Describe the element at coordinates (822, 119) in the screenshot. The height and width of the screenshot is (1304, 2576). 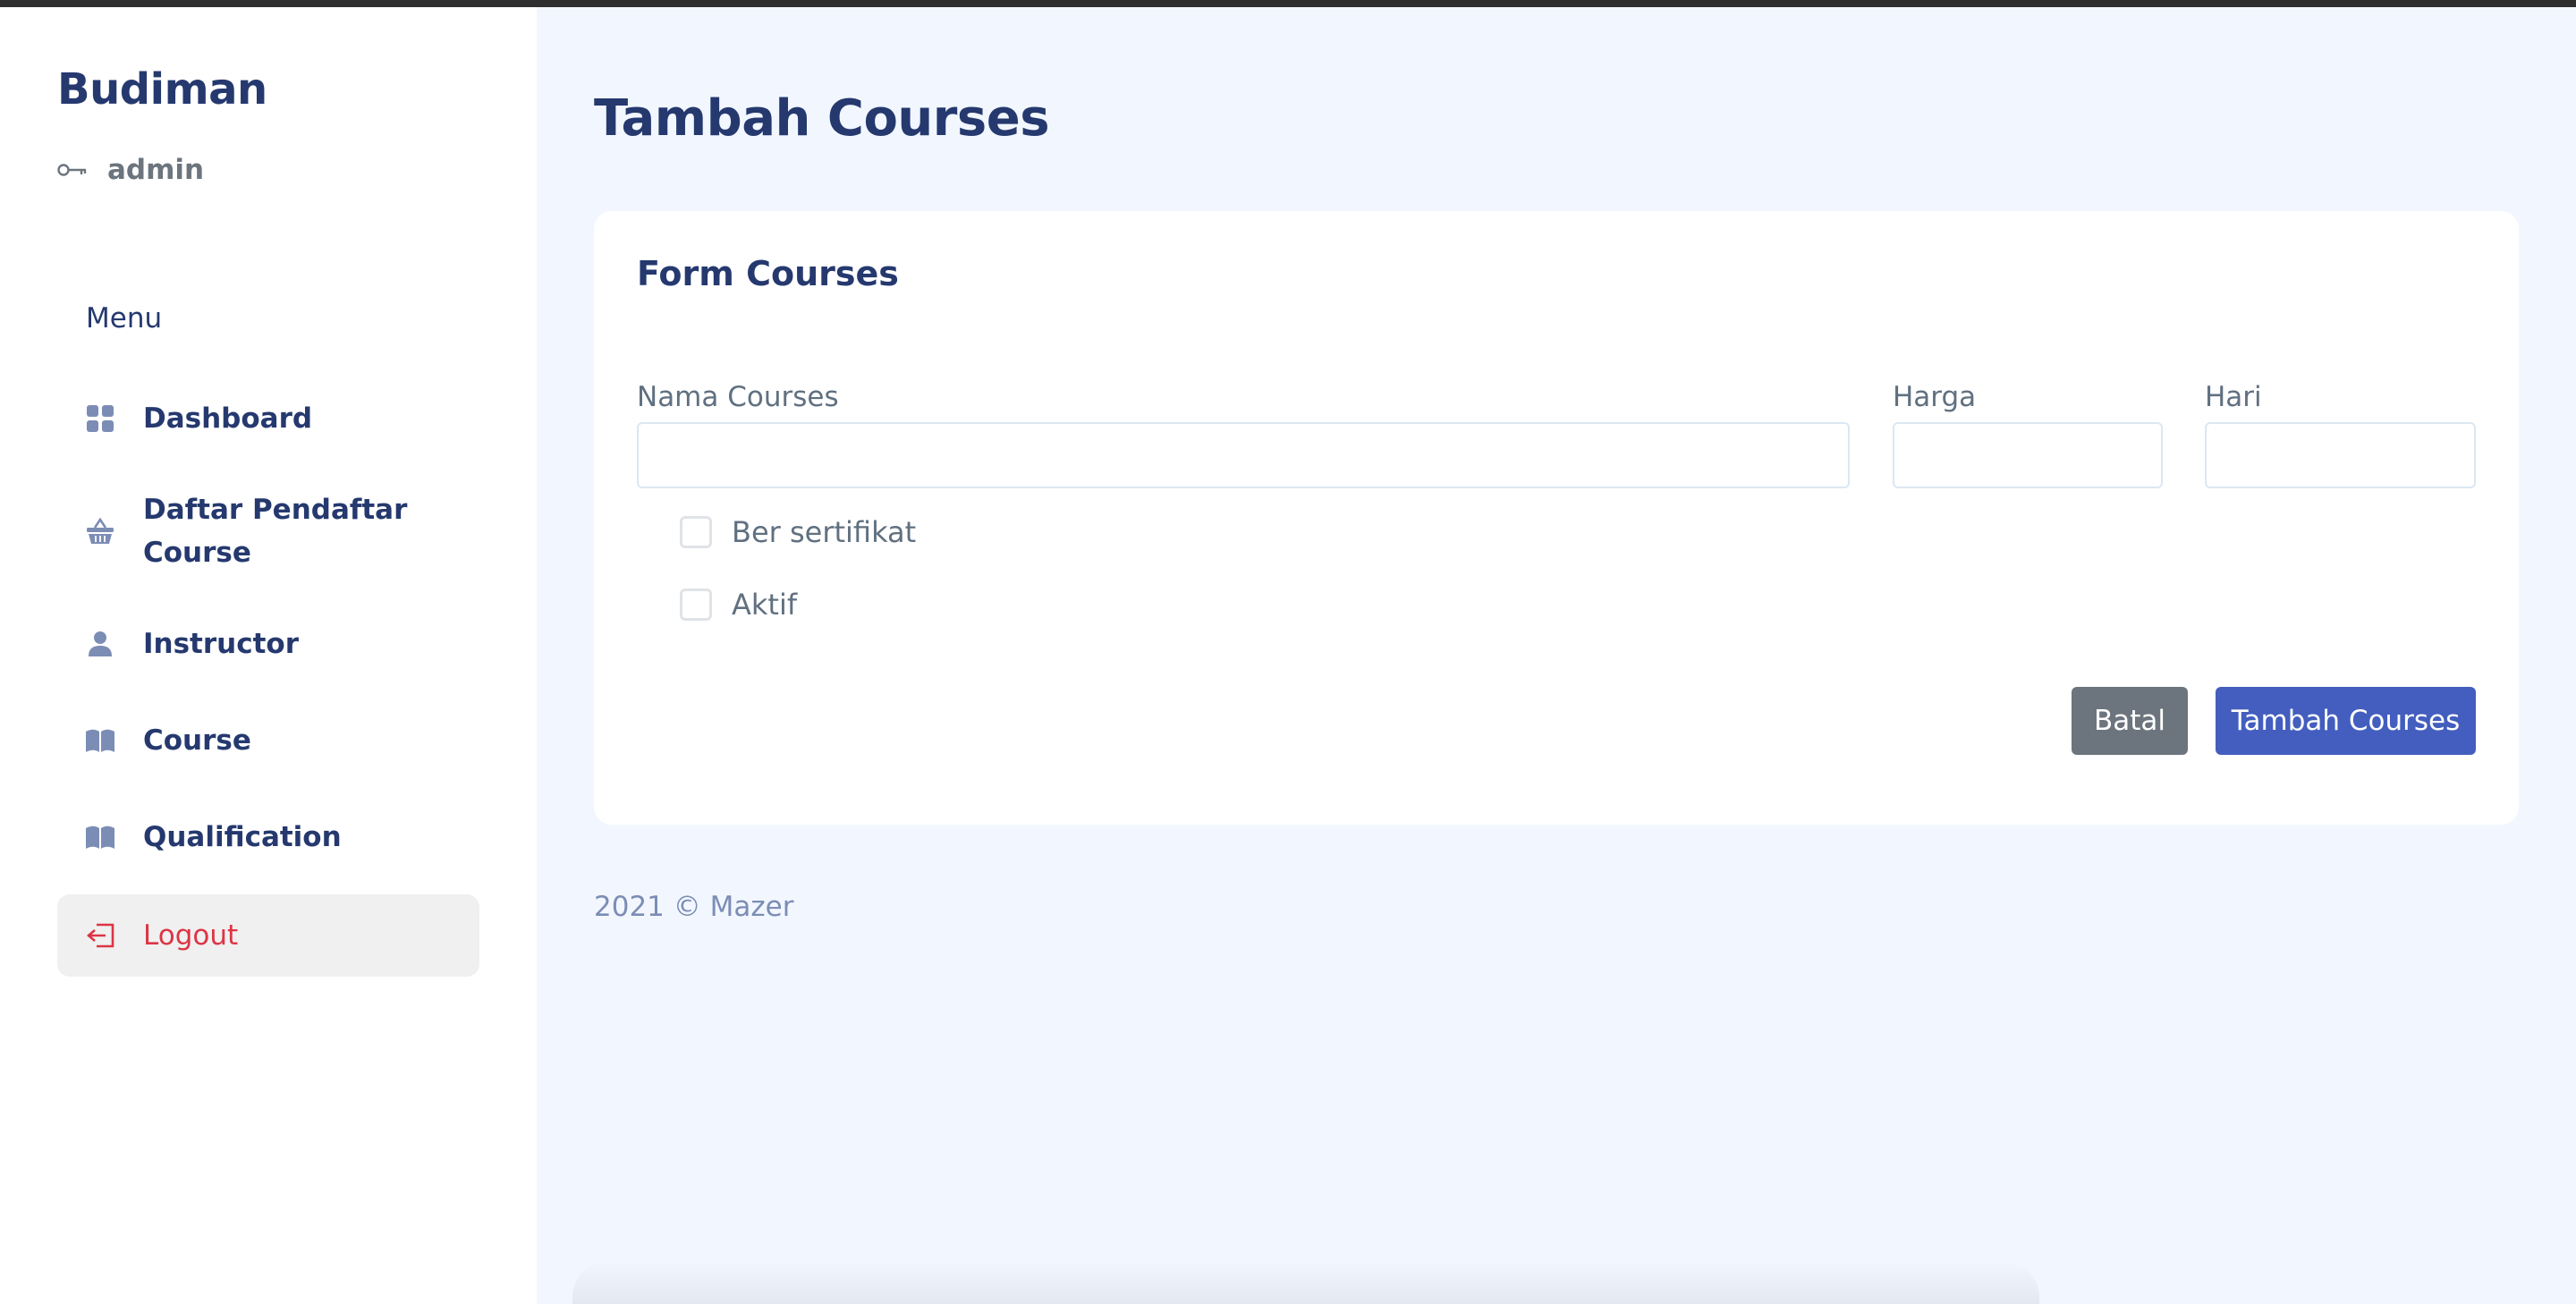
I see `page-title: Tambah Courses` at that location.